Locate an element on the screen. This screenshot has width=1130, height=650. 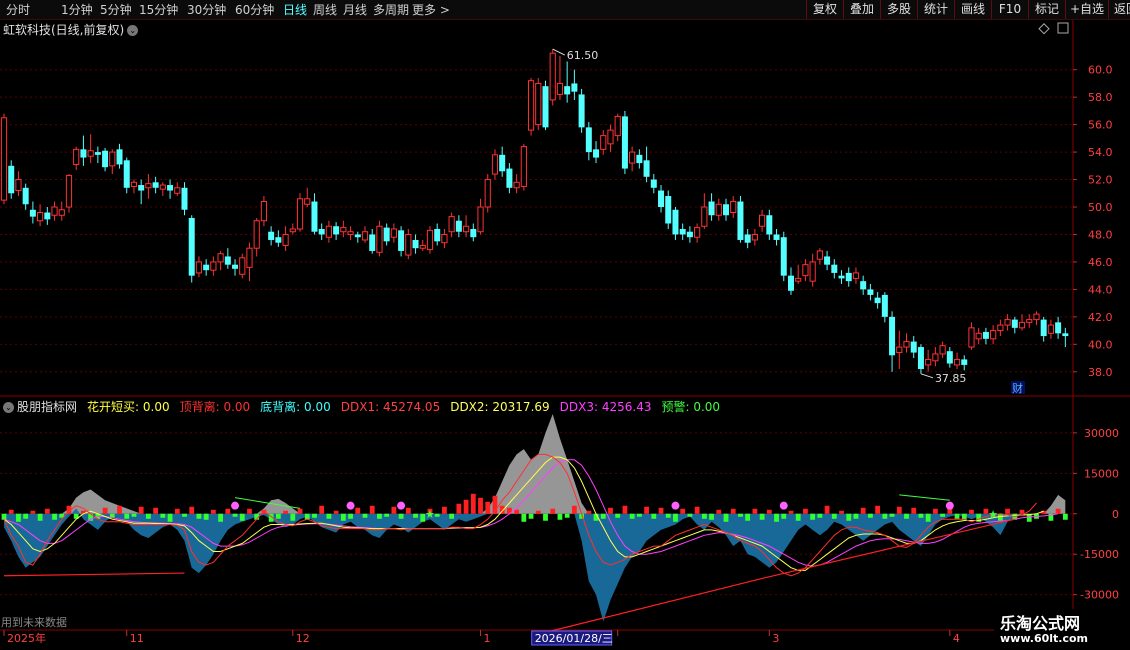
y-tick-label: -15000 is located at coordinates (1099, 554).